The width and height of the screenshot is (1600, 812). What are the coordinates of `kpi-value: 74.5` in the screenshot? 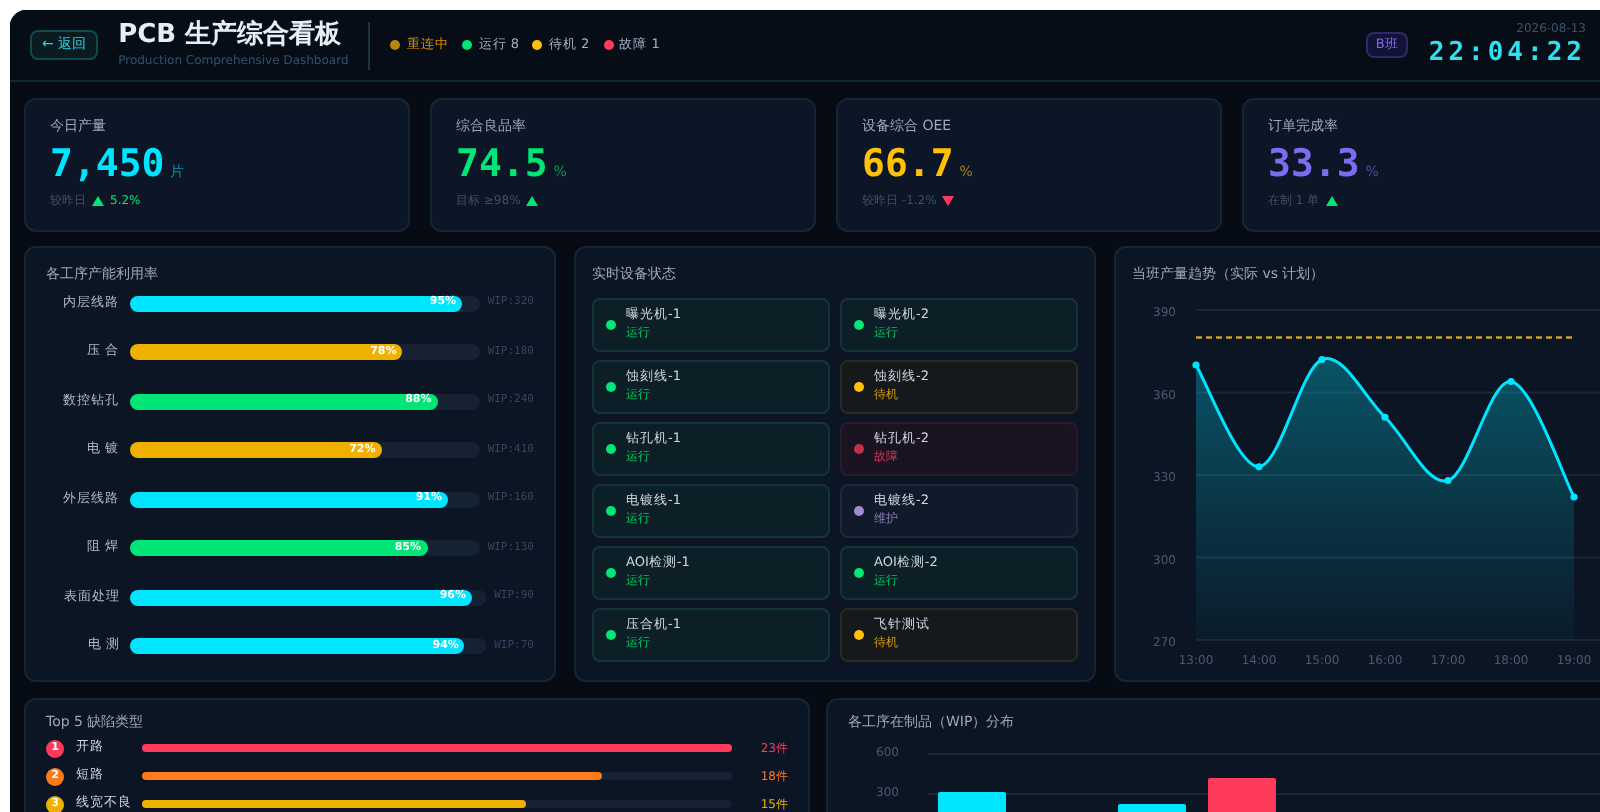 It's located at (502, 163).